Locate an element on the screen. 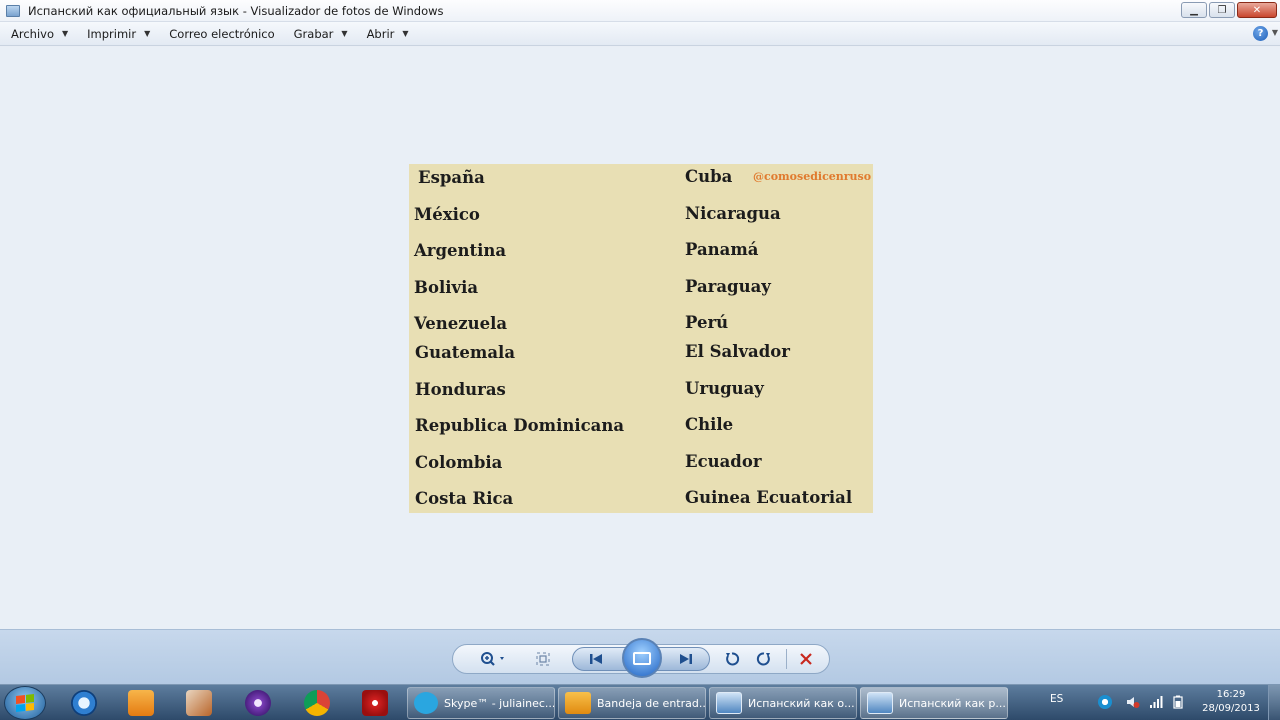 This screenshot has height=720, width=1280. viewer-controls is located at coordinates (640, 656).